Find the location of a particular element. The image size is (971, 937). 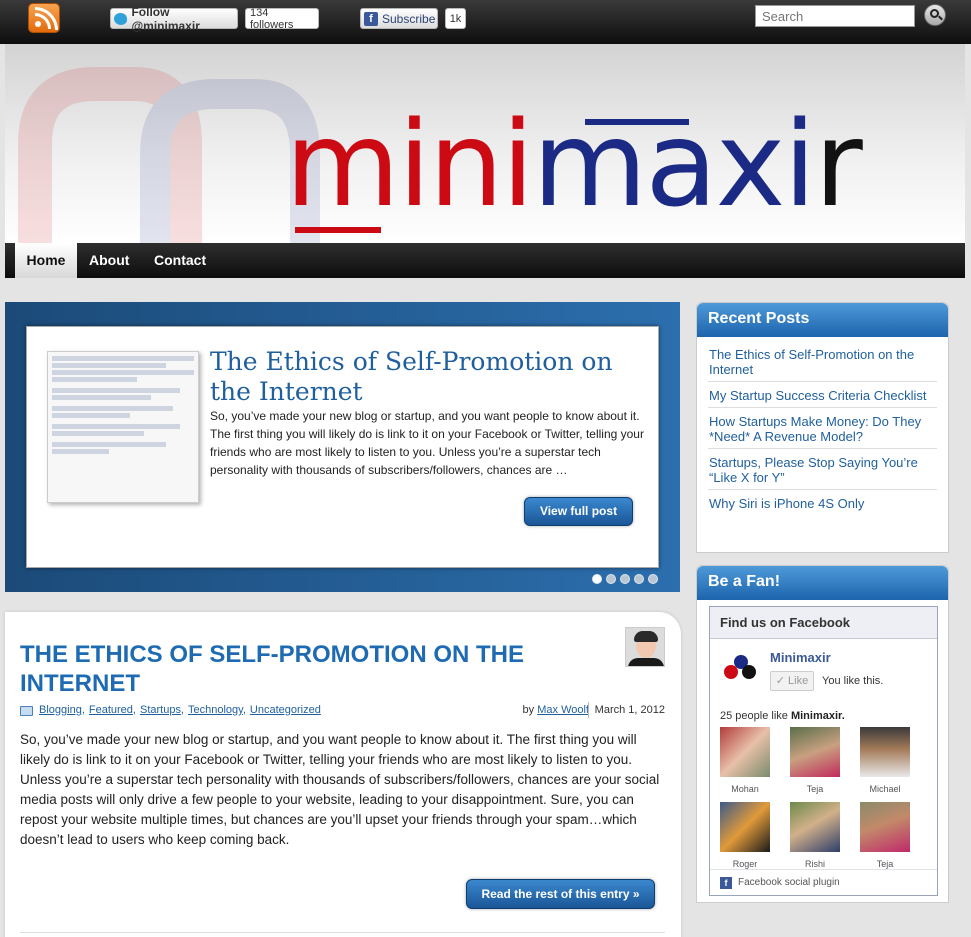

search-button is located at coordinates (935, 15).